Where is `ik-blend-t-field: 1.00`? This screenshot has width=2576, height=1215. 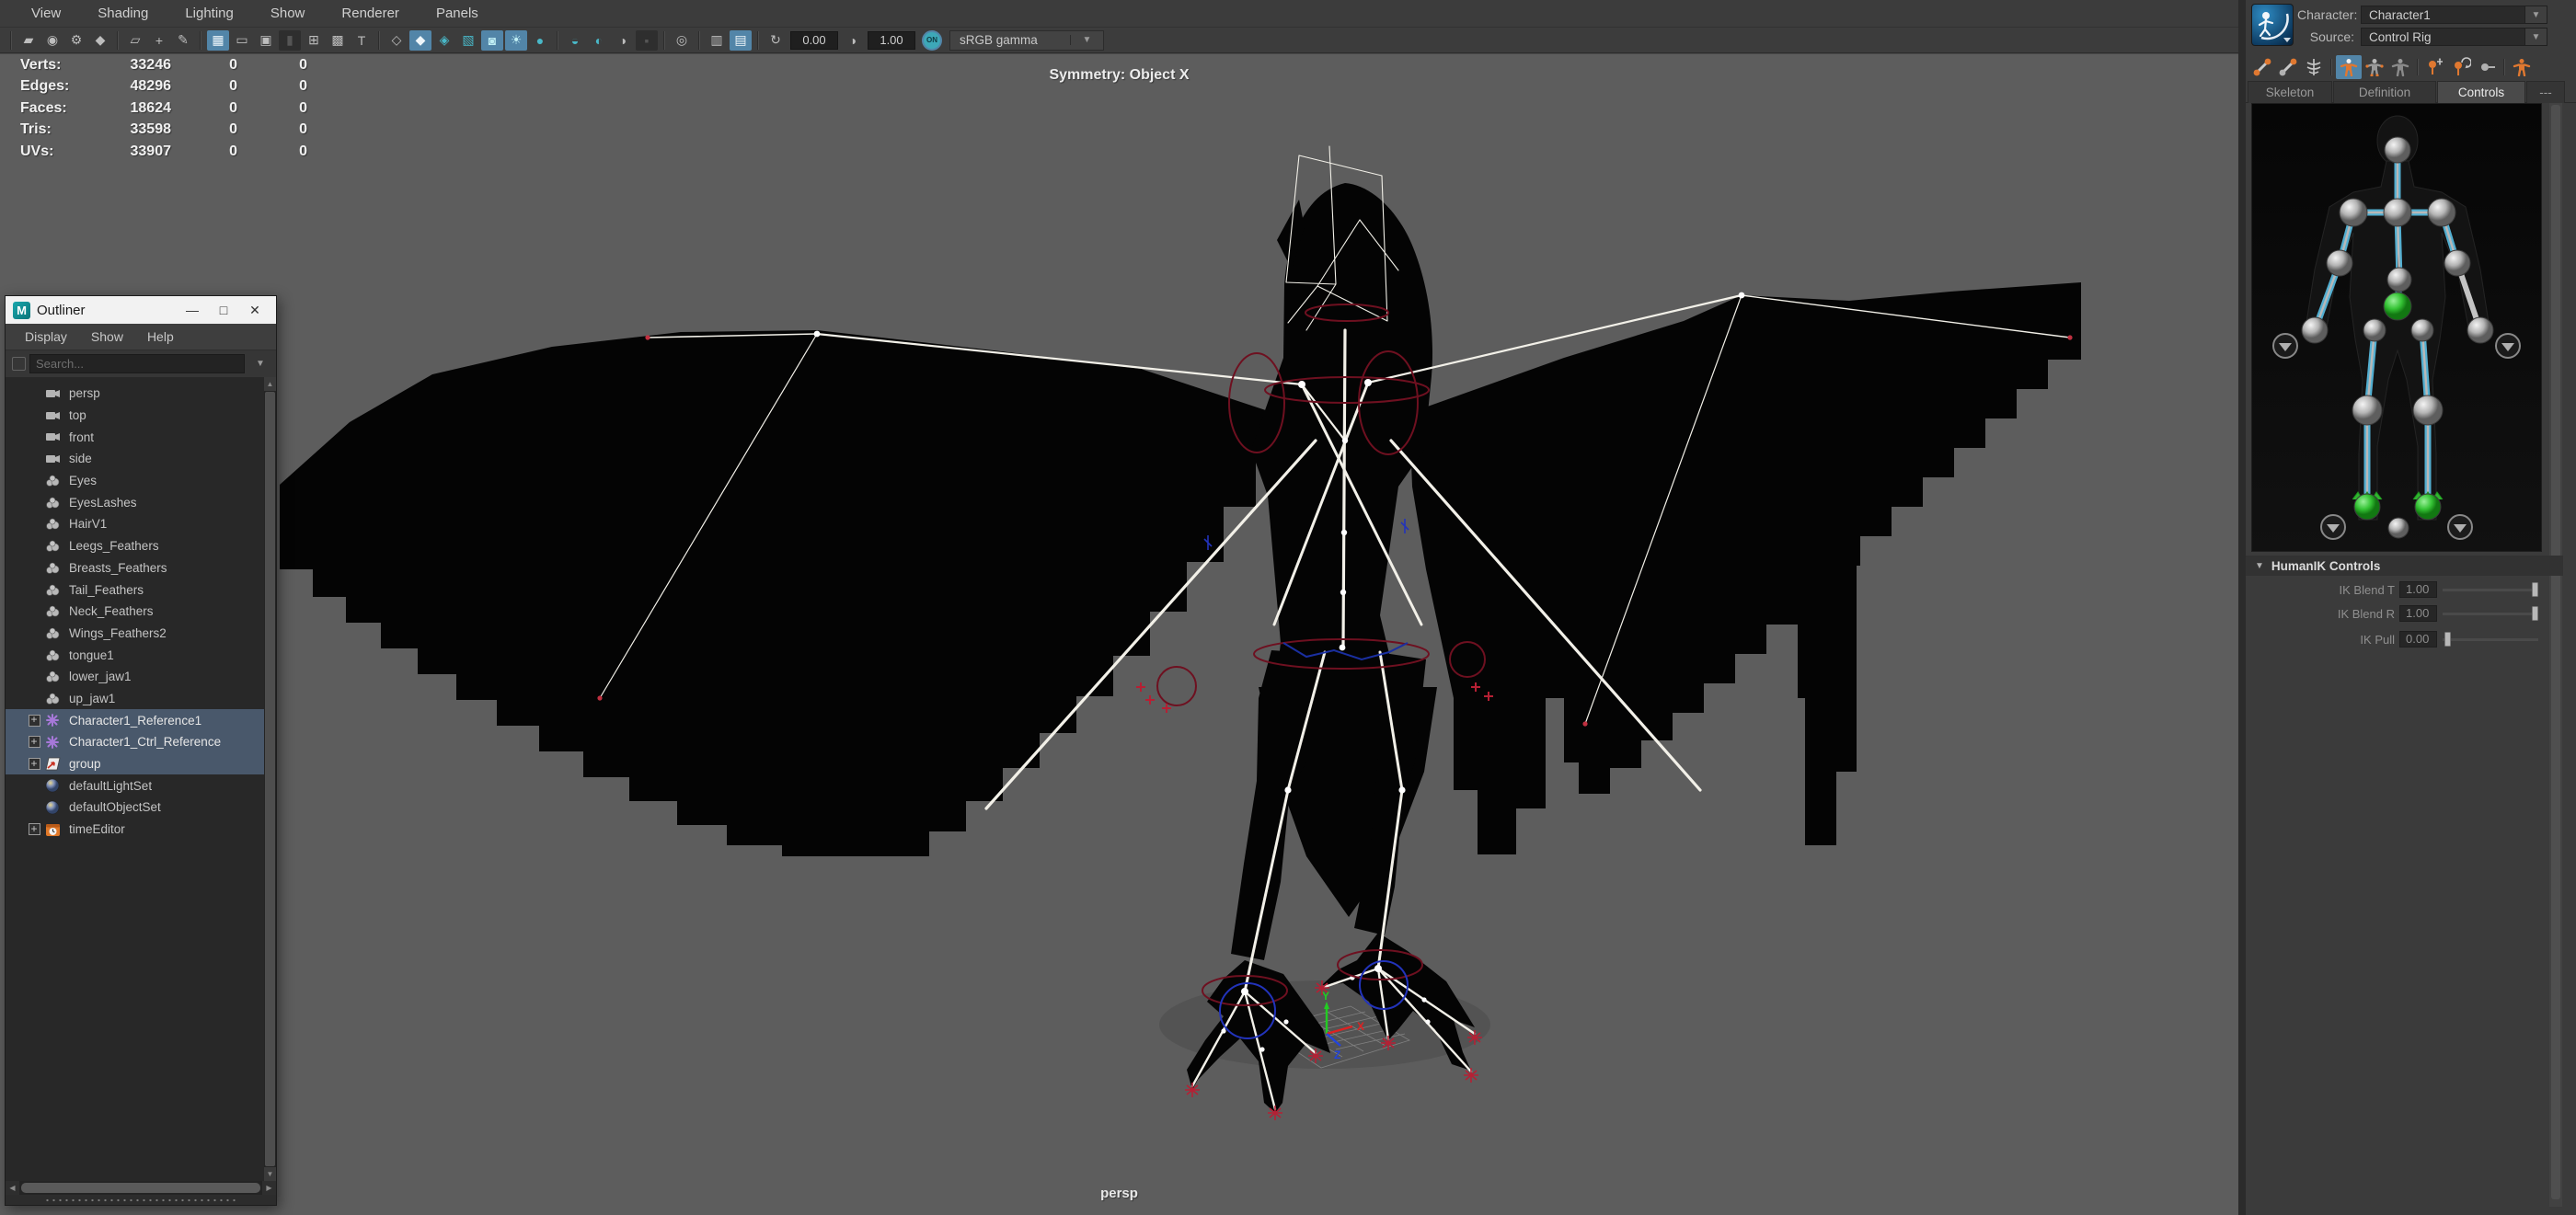
ik-blend-t-field: 1.00 is located at coordinates (2418, 589).